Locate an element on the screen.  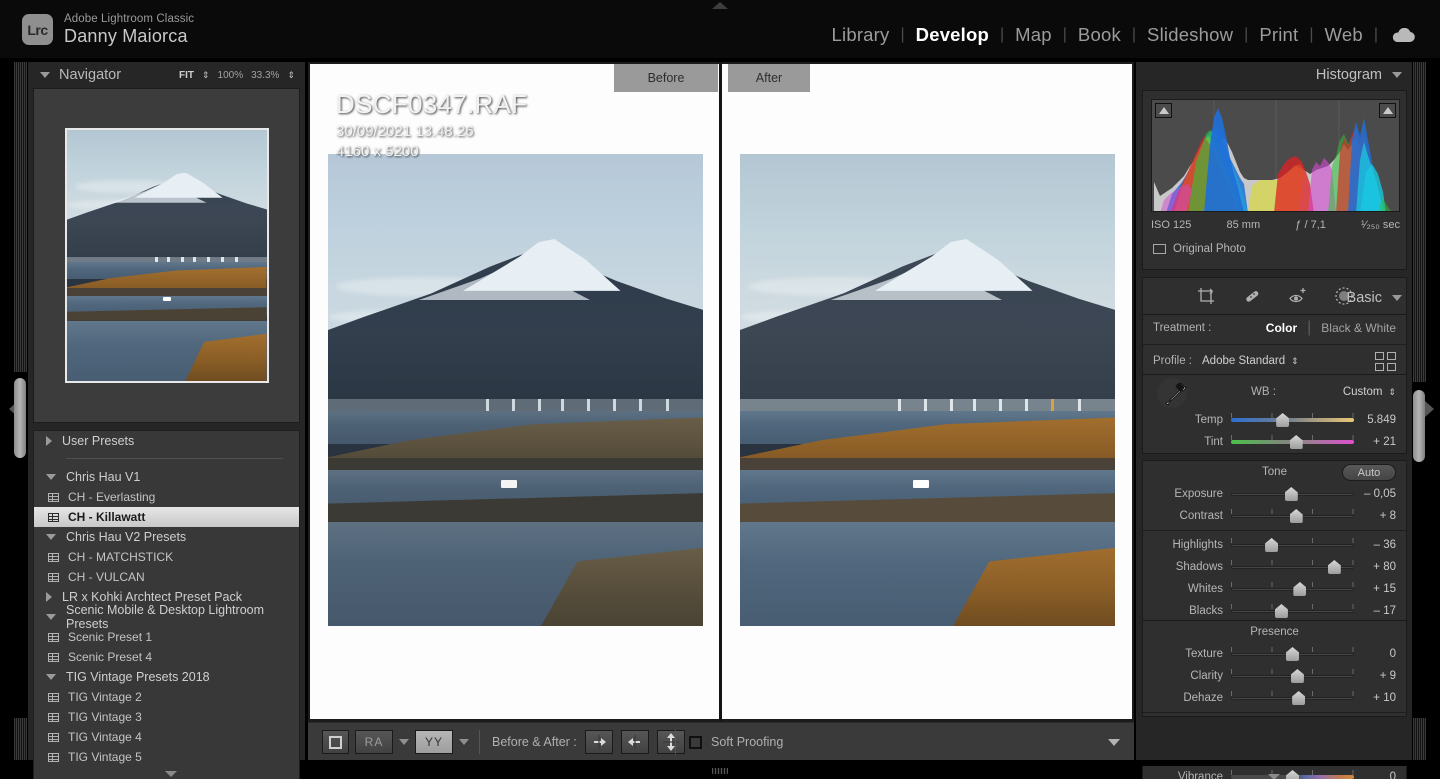
module-web: Web is located at coordinates (1344, 35).